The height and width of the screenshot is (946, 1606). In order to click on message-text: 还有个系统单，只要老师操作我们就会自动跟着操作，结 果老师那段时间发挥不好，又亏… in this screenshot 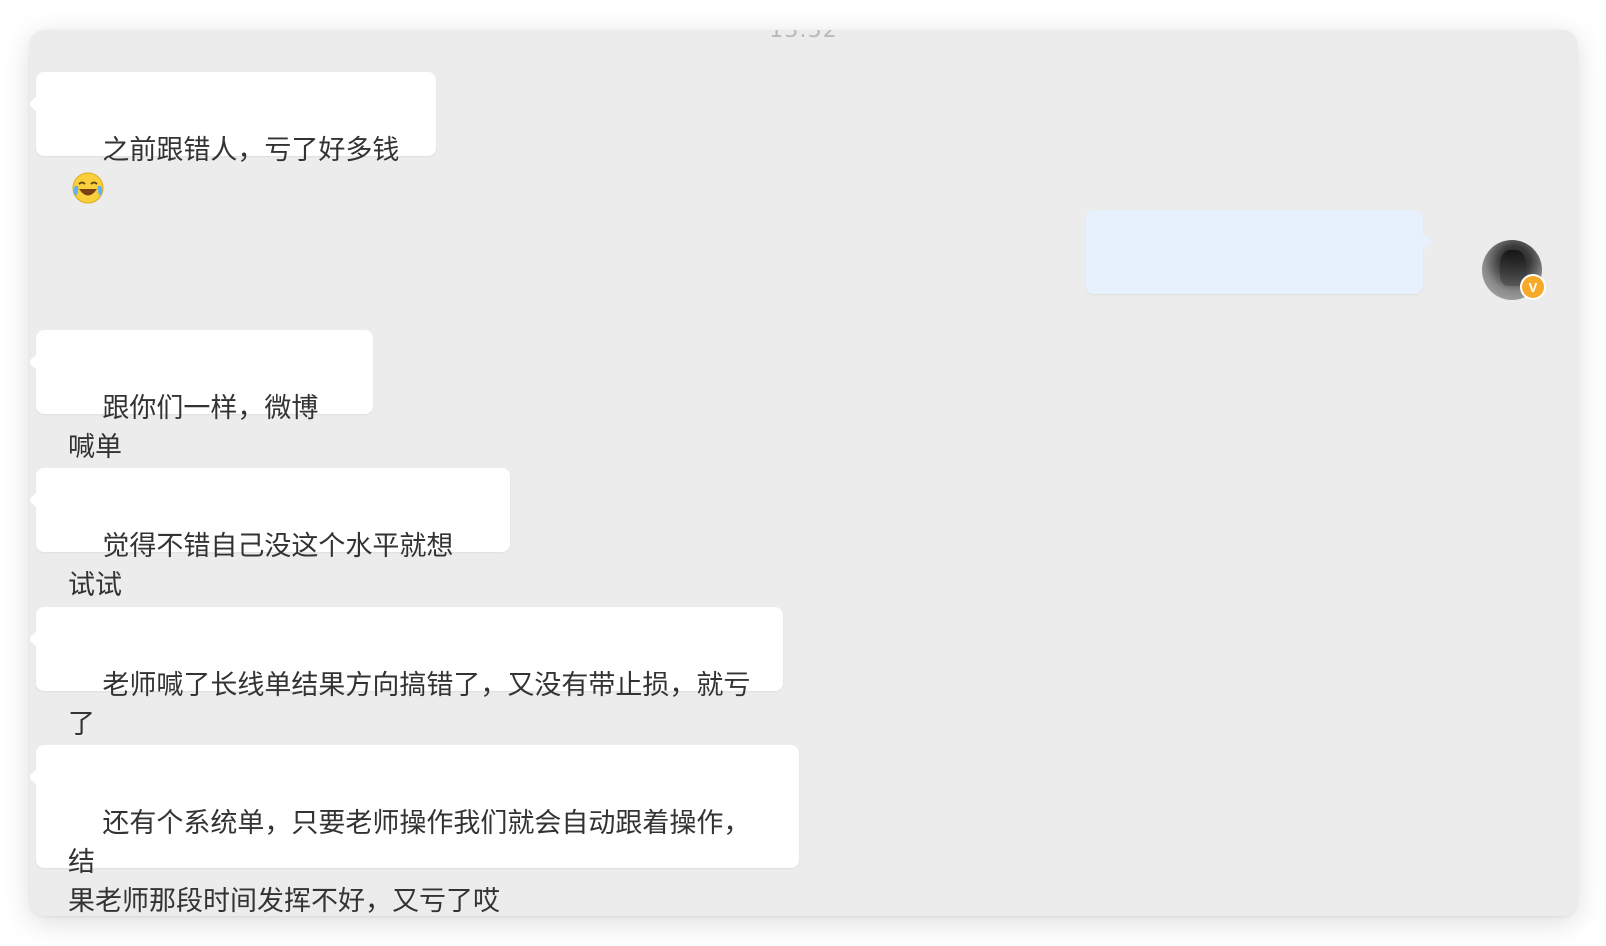, I will do `click(409, 862)`.